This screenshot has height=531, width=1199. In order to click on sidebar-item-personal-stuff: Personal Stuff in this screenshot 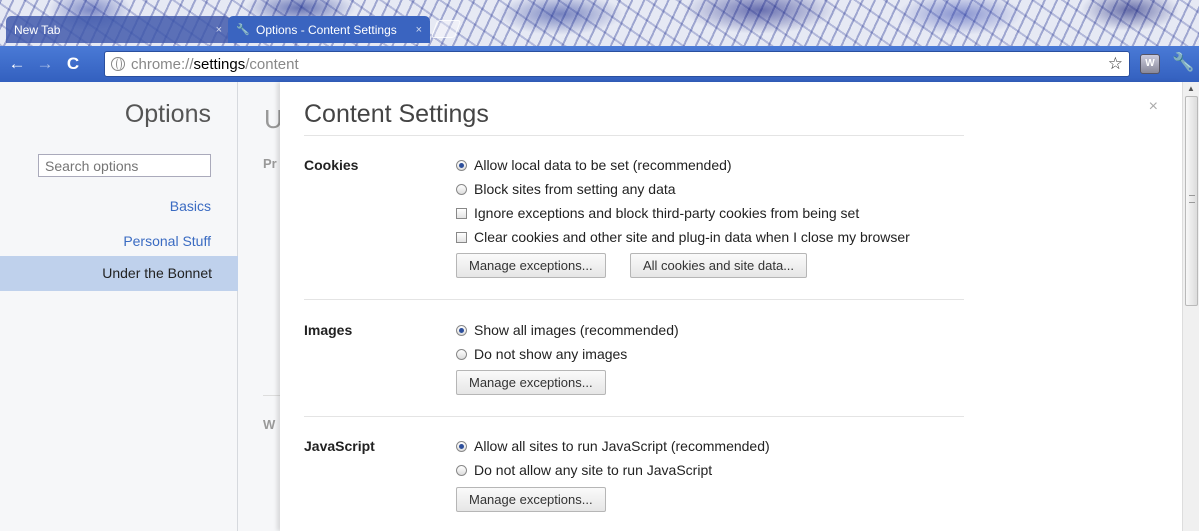, I will do `click(167, 241)`.